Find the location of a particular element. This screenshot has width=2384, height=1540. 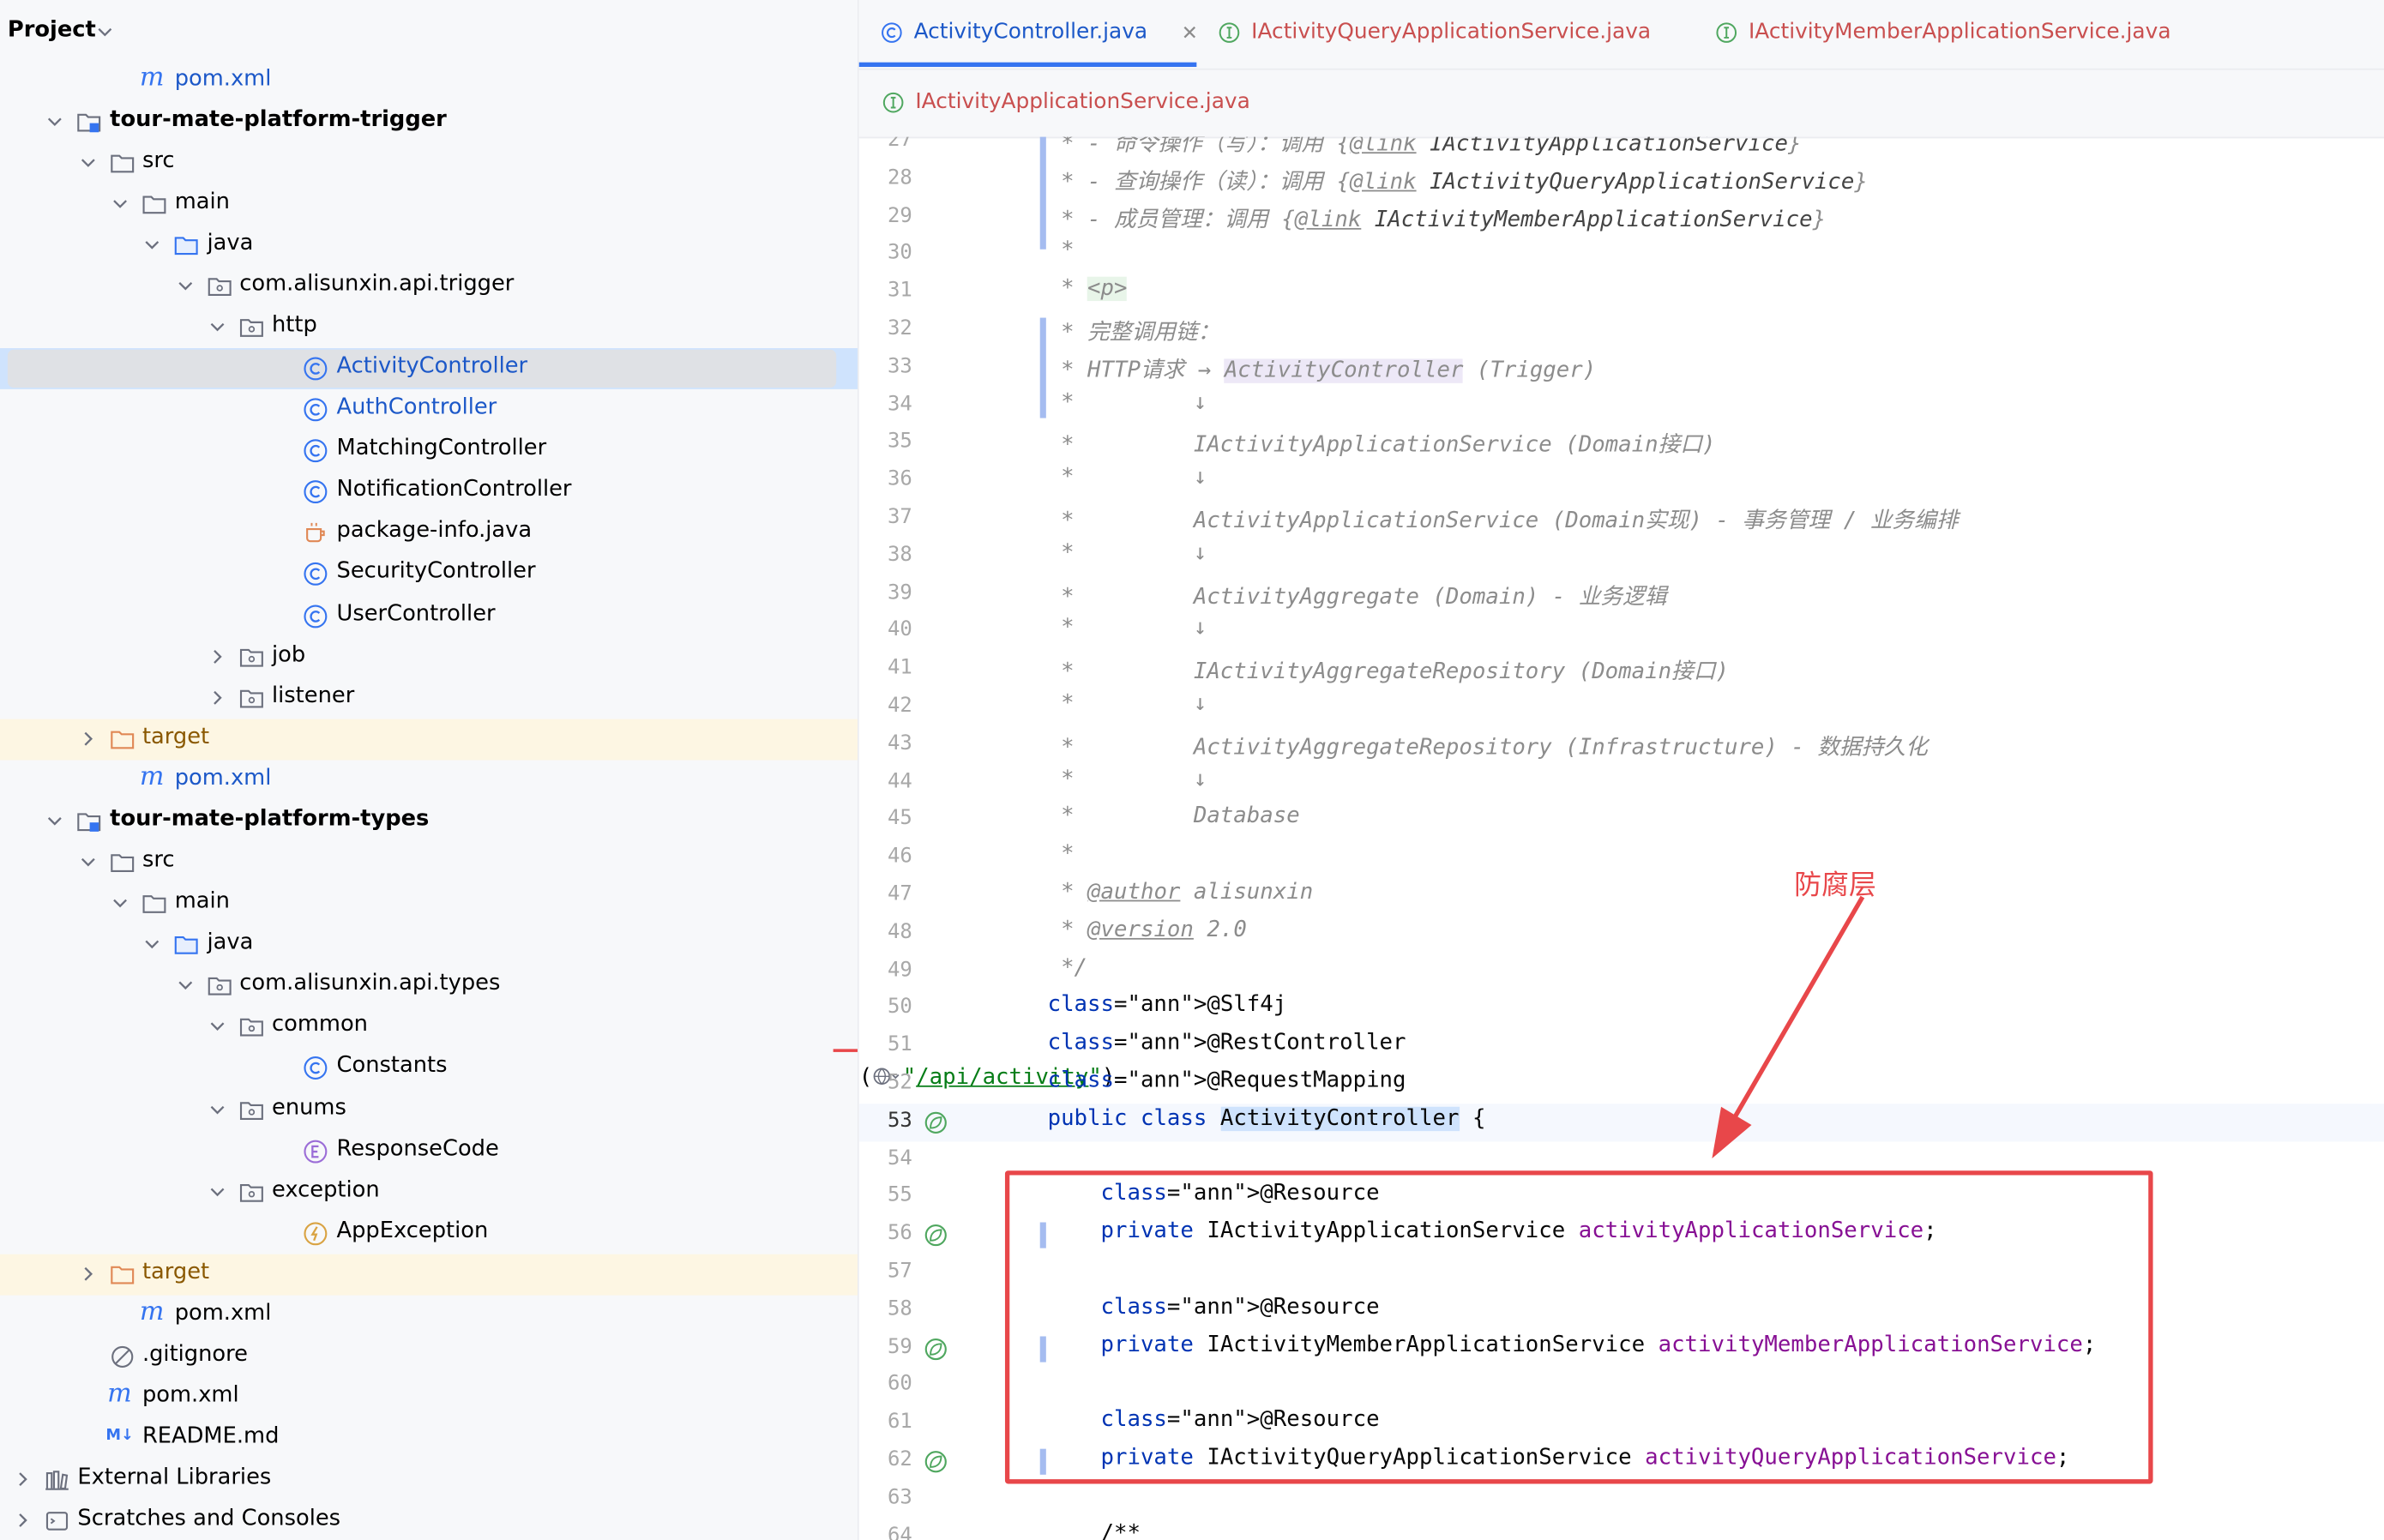

code-line-63: 63 is located at coordinates (1621, 1500).